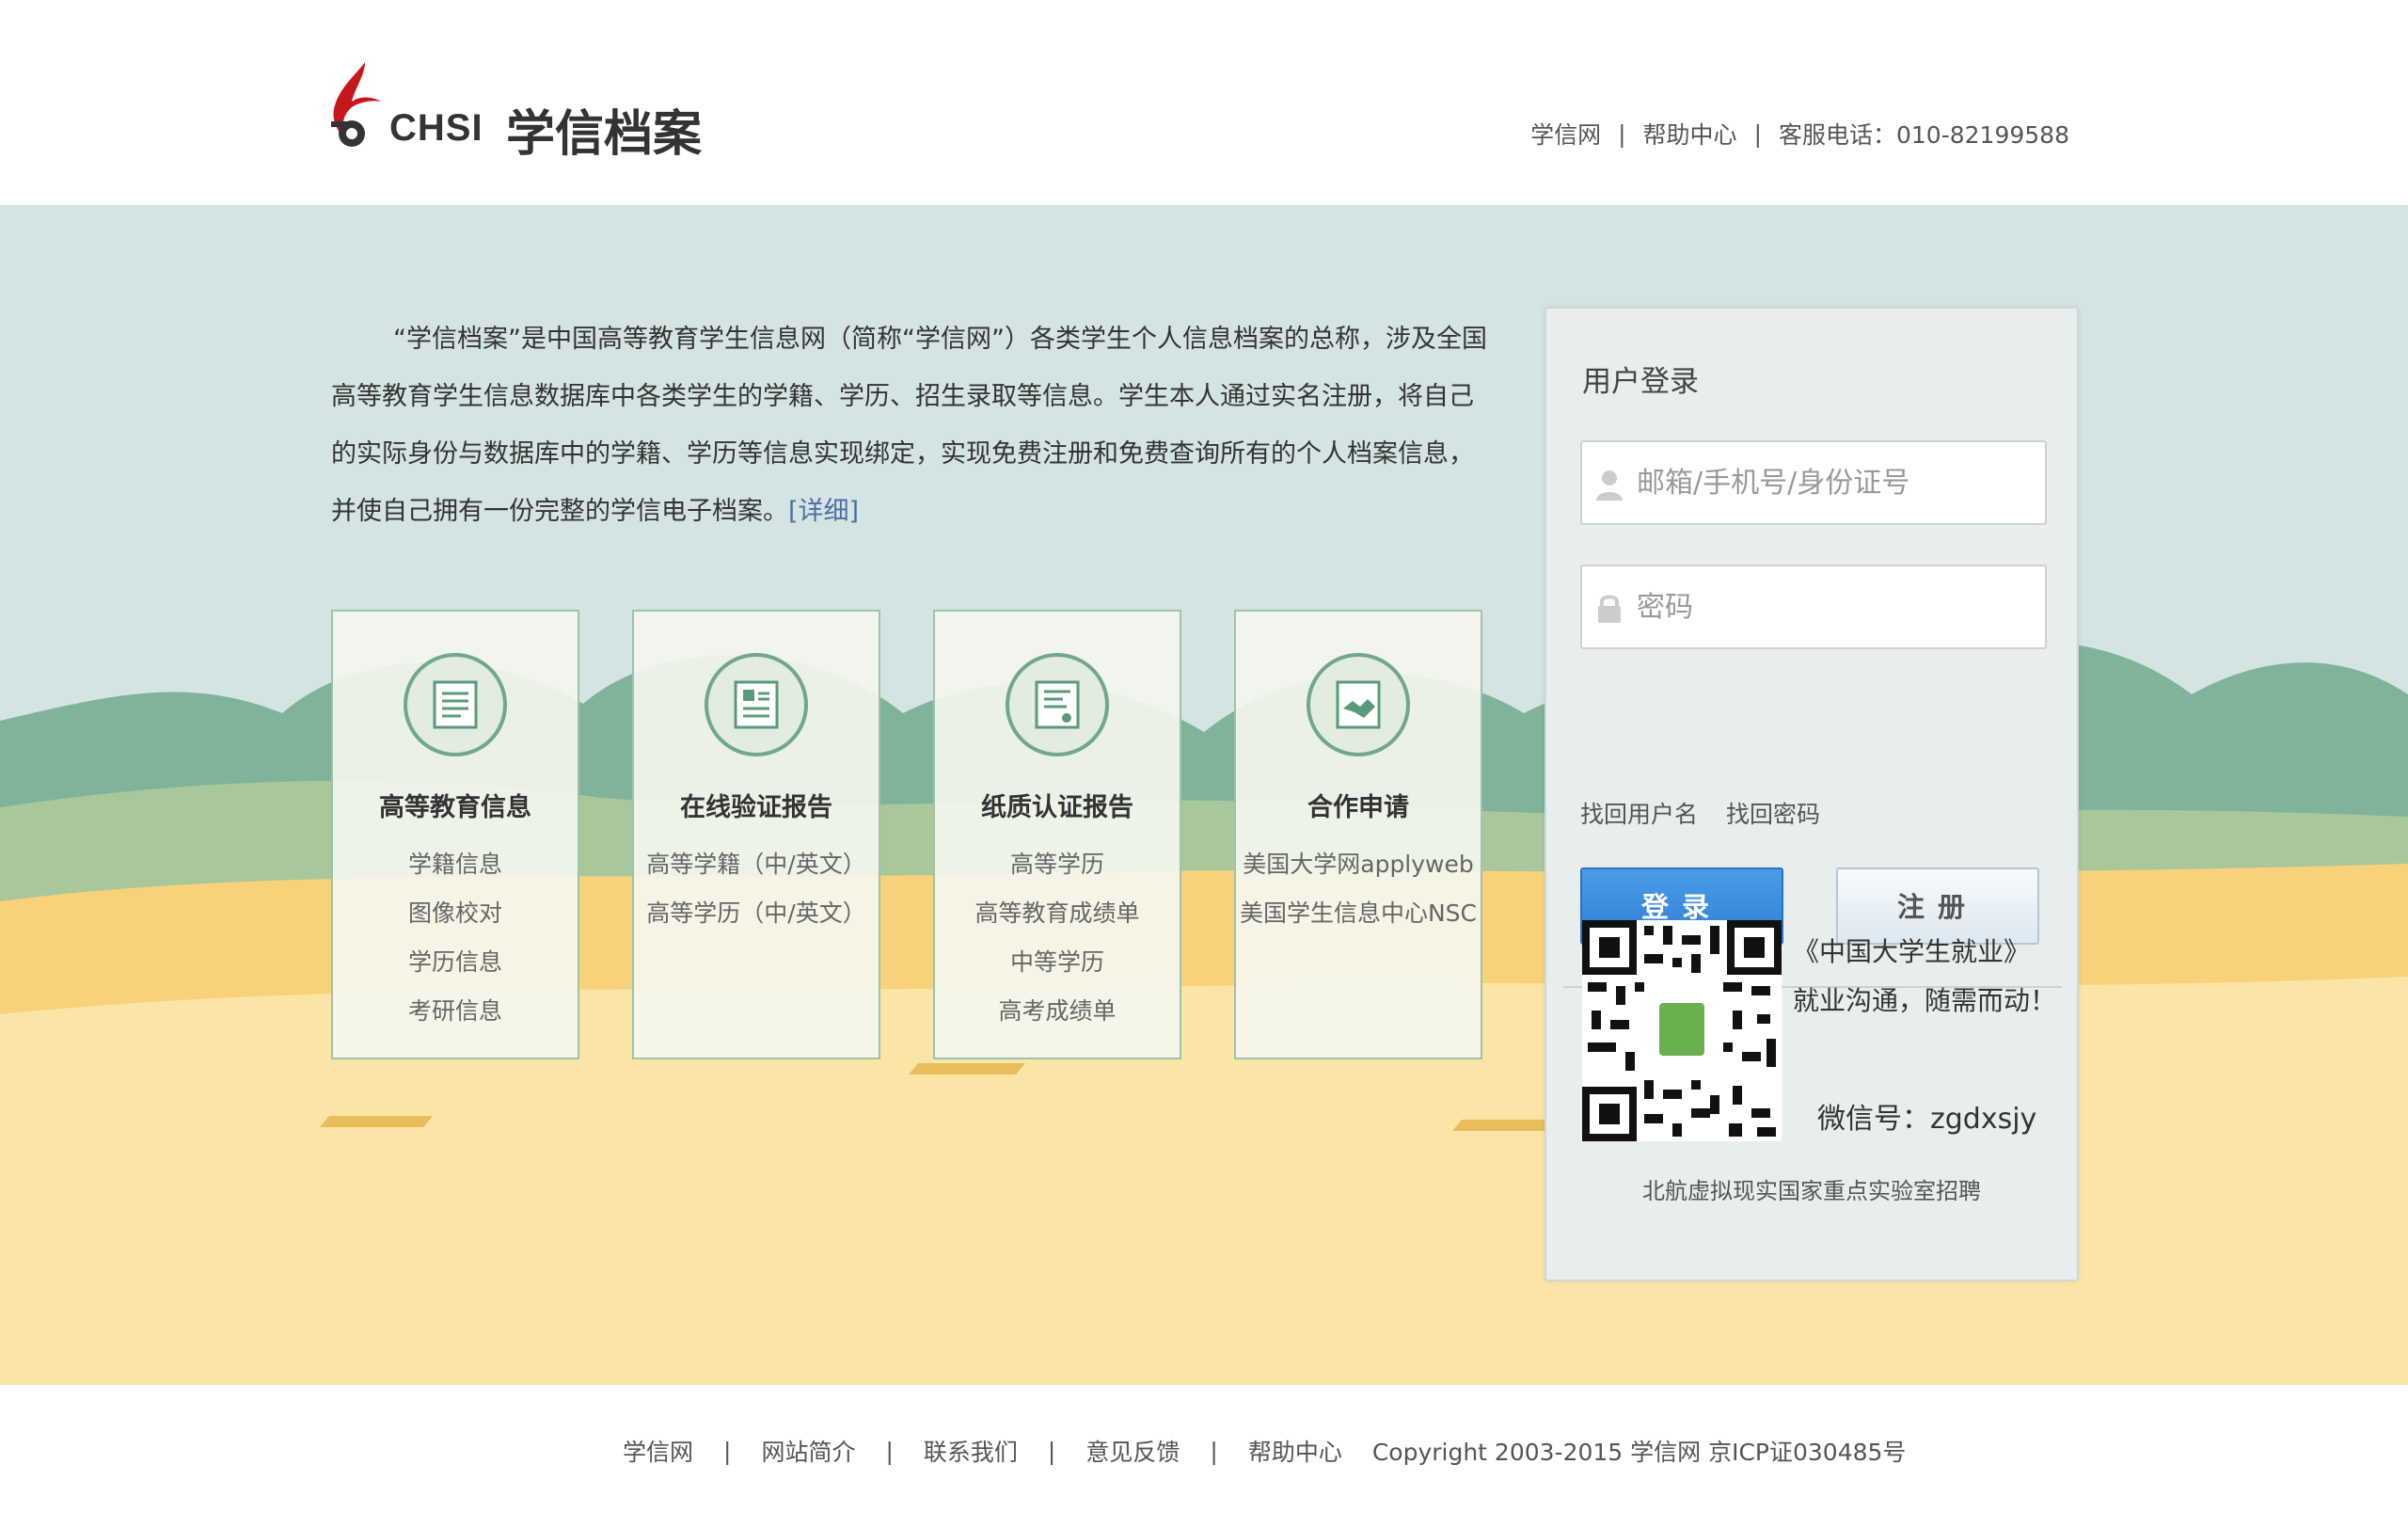 The image size is (2408, 1528). Describe the element at coordinates (824, 512) in the screenshot. I see `detail-link: [详细]` at that location.